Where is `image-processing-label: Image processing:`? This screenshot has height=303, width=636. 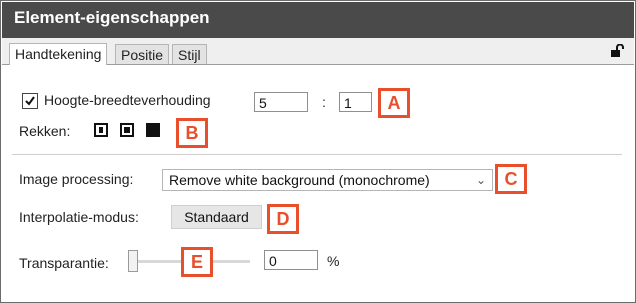
image-processing-label: Image processing: is located at coordinates (76, 179).